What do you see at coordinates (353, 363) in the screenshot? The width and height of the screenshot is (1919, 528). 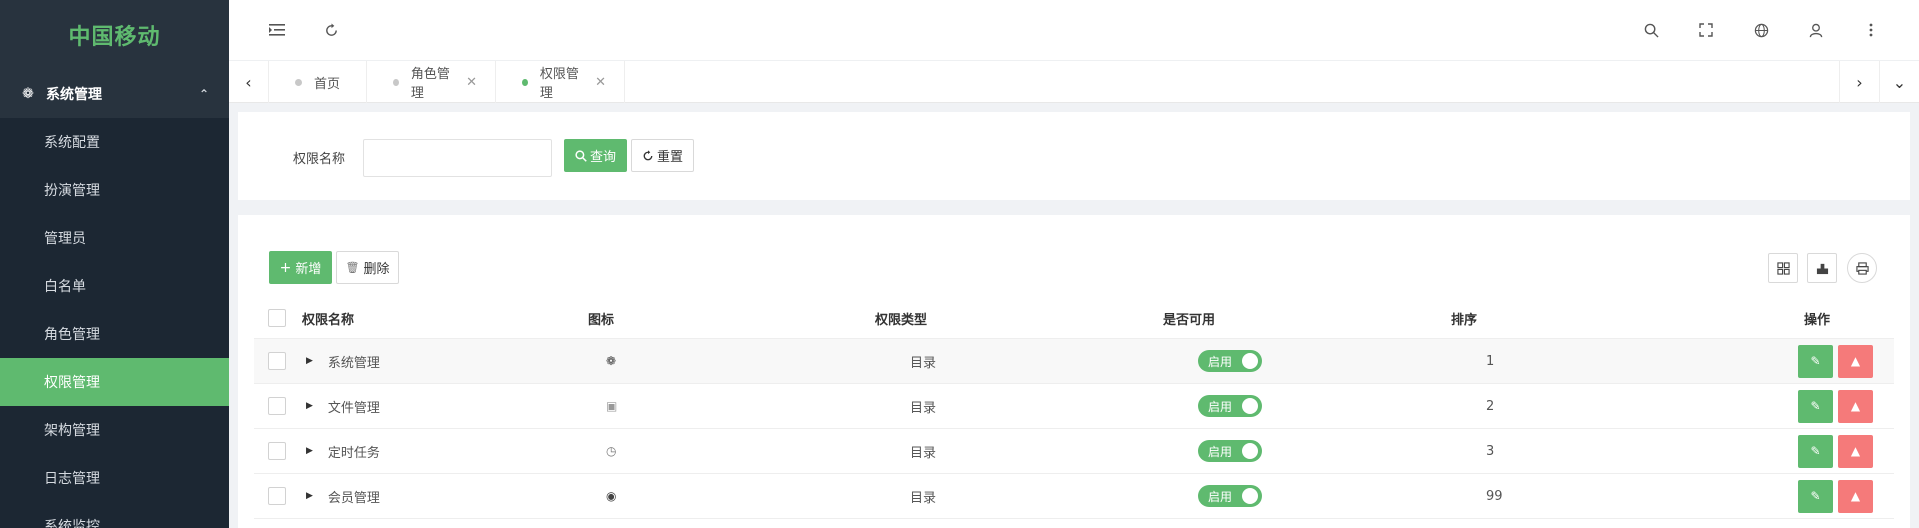 I see `permission-name: 系统管理` at bounding box center [353, 363].